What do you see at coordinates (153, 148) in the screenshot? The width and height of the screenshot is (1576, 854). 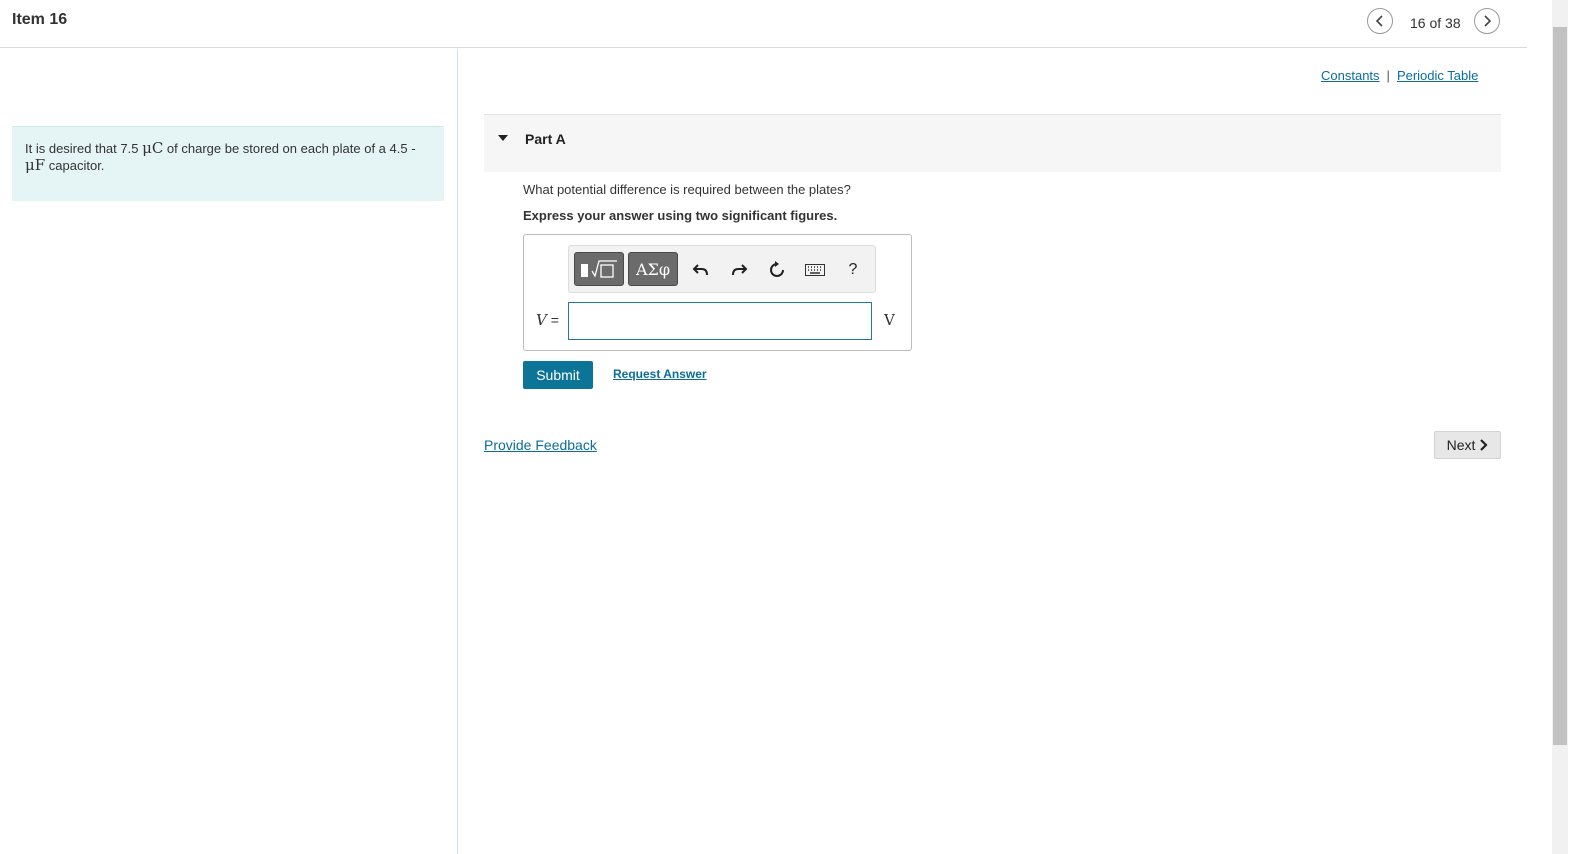 I see `charge-unit: μC` at bounding box center [153, 148].